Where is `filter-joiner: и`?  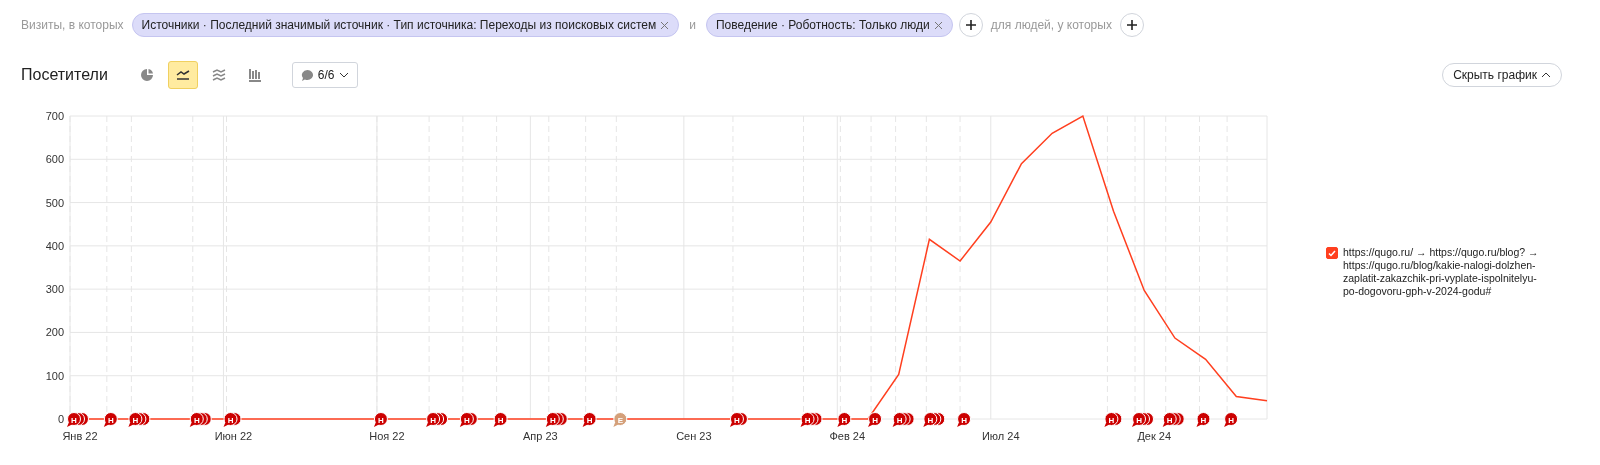 filter-joiner: и is located at coordinates (692, 25).